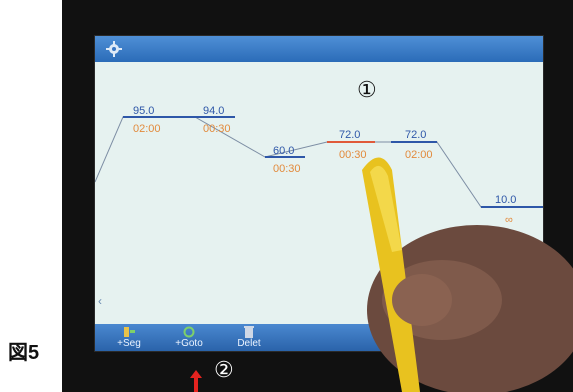 The height and width of the screenshot is (392, 573). I want to click on delete-label: Delet, so click(249, 343).